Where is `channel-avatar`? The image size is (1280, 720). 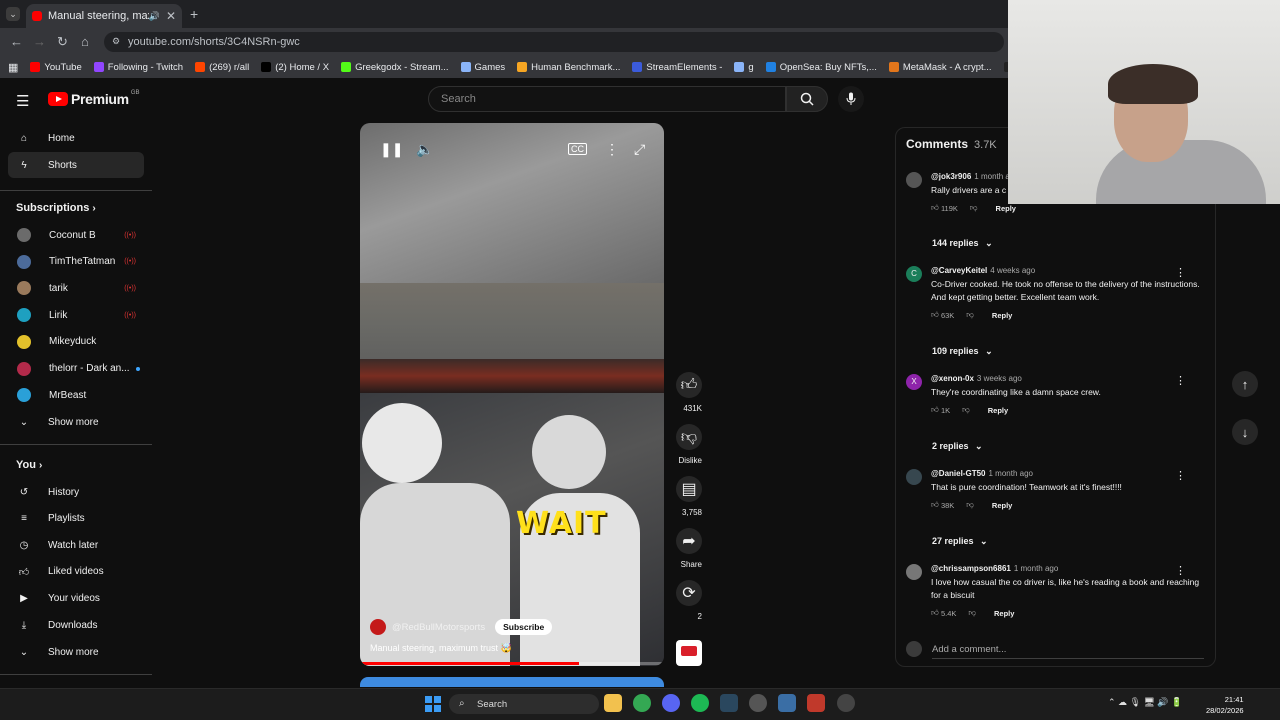 channel-avatar is located at coordinates (378, 627).